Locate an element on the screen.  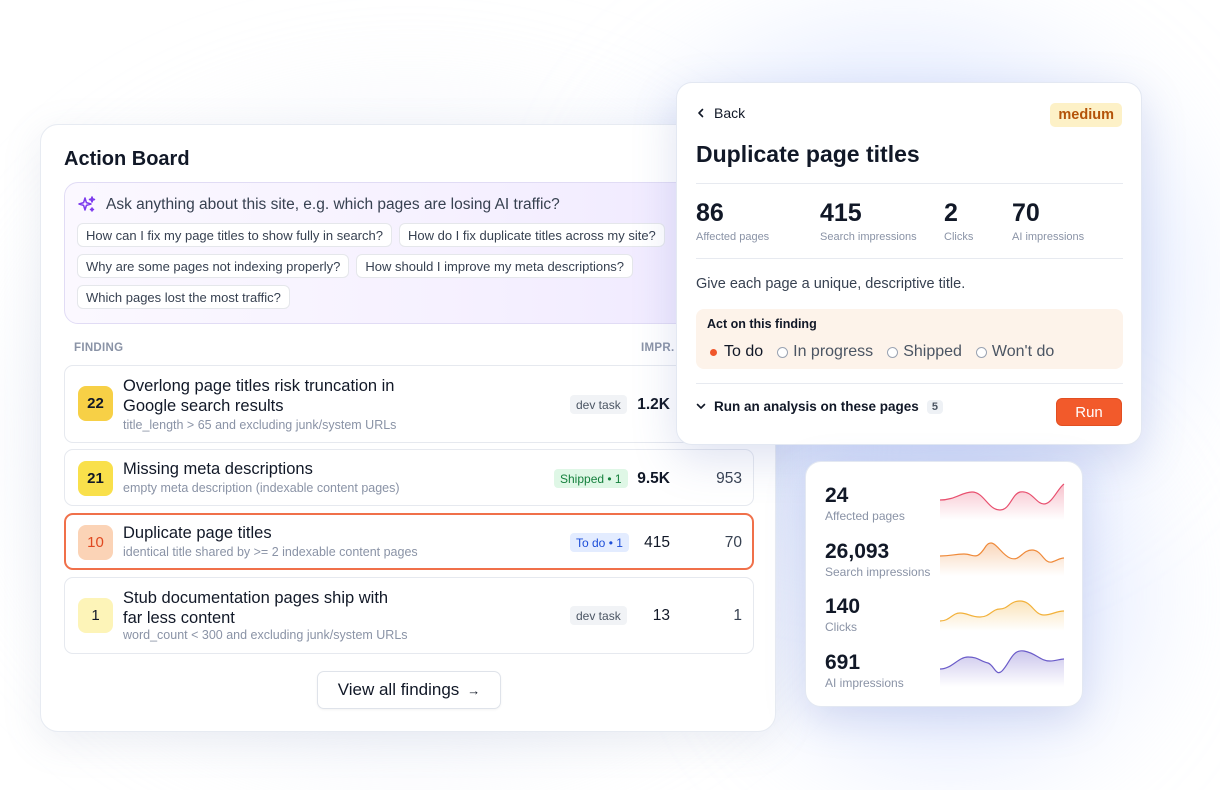
metric-value: 140 is located at coordinates (843, 606).